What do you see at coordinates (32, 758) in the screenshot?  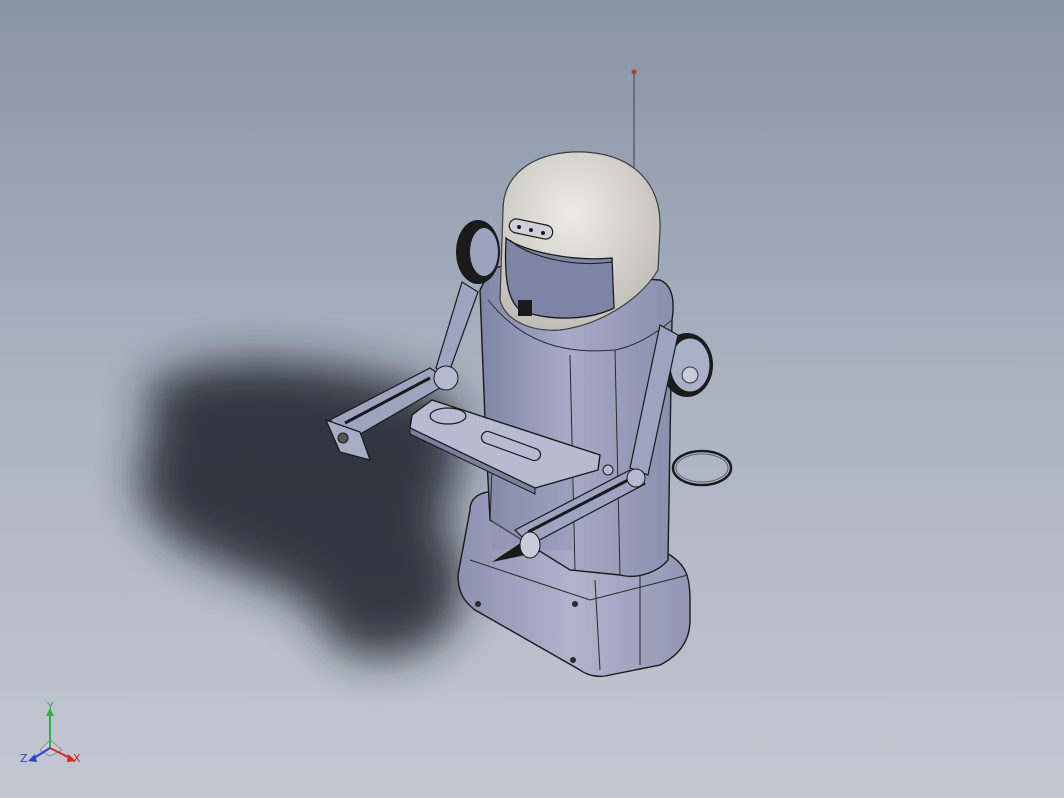 I see `z-axis-arrow` at bounding box center [32, 758].